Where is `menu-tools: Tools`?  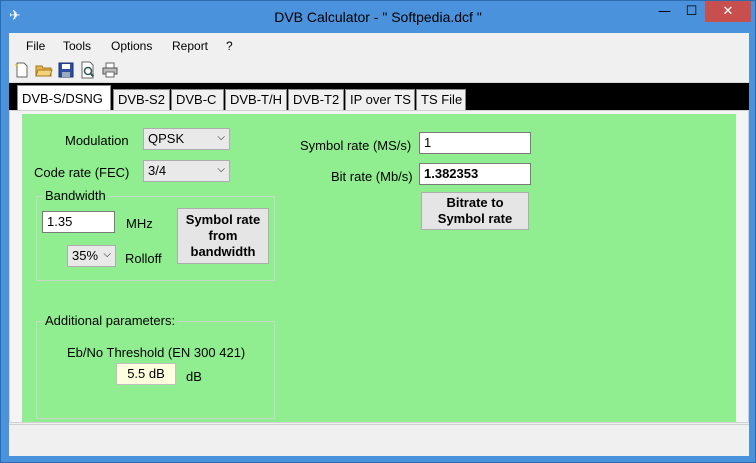 menu-tools: Tools is located at coordinates (77, 46).